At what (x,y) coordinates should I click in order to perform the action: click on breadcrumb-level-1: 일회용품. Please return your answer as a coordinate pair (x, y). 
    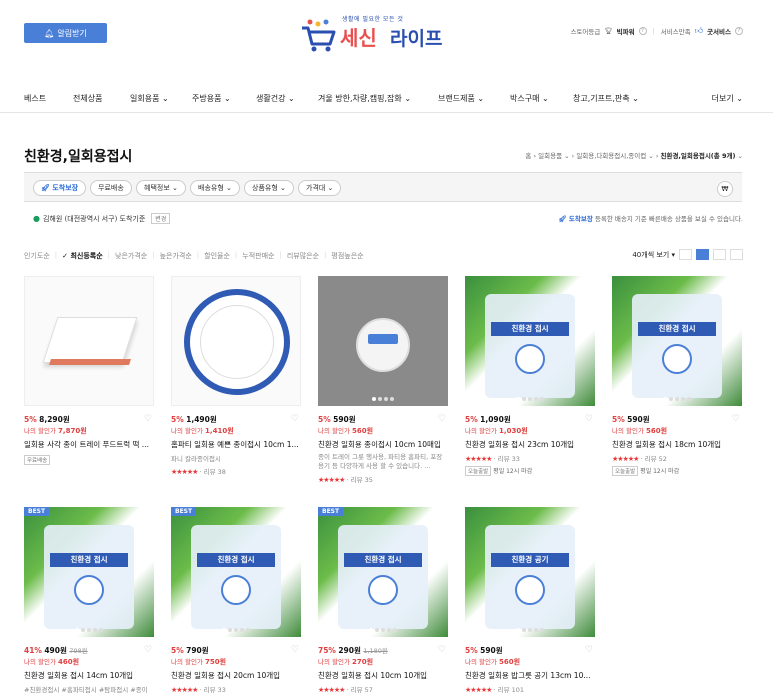
    Looking at the image, I should click on (550, 156).